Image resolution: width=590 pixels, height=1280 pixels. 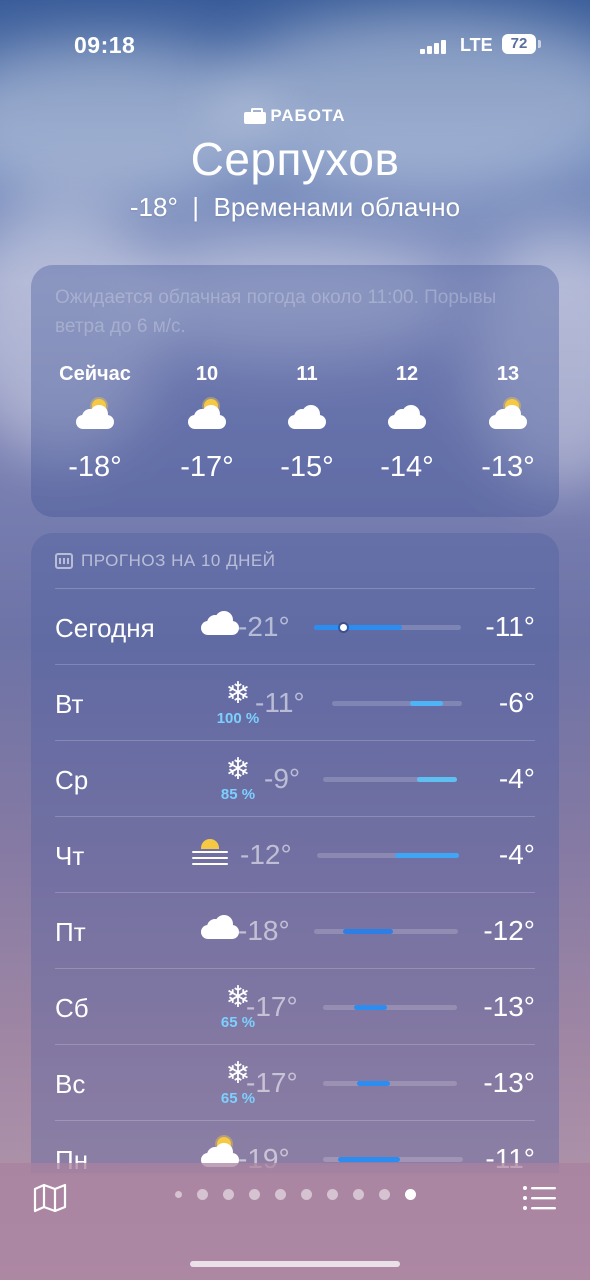 I want to click on hour-temp: -18°, so click(x=95, y=467).